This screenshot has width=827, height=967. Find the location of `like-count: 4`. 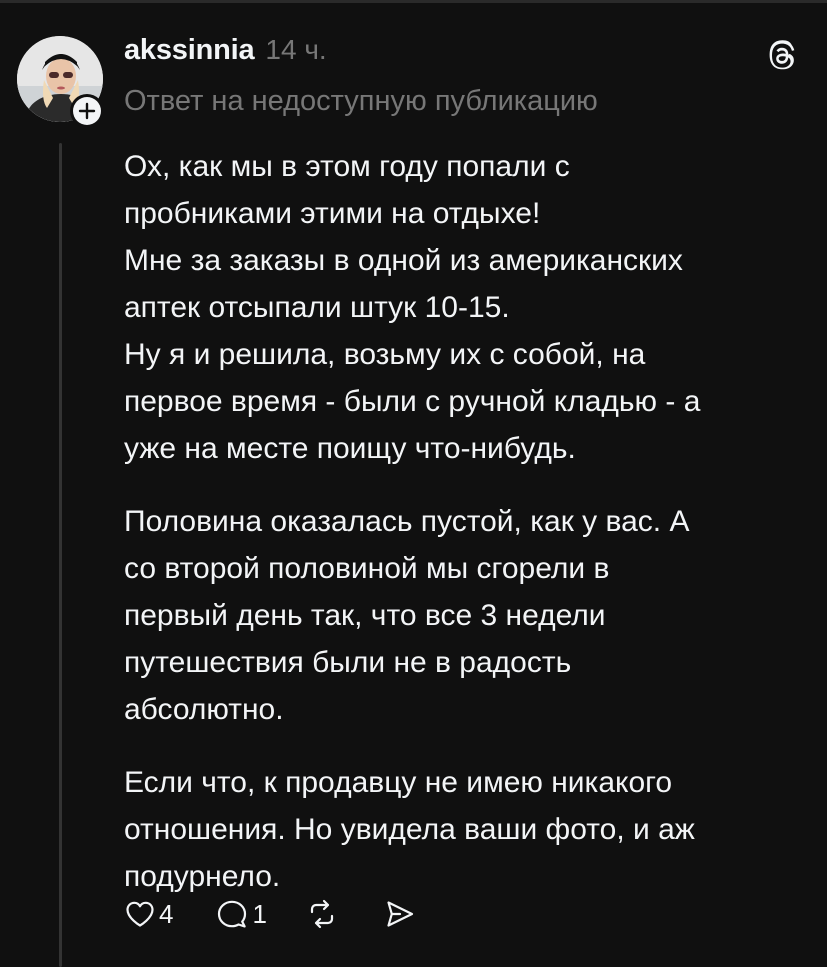

like-count: 4 is located at coordinates (166, 913).